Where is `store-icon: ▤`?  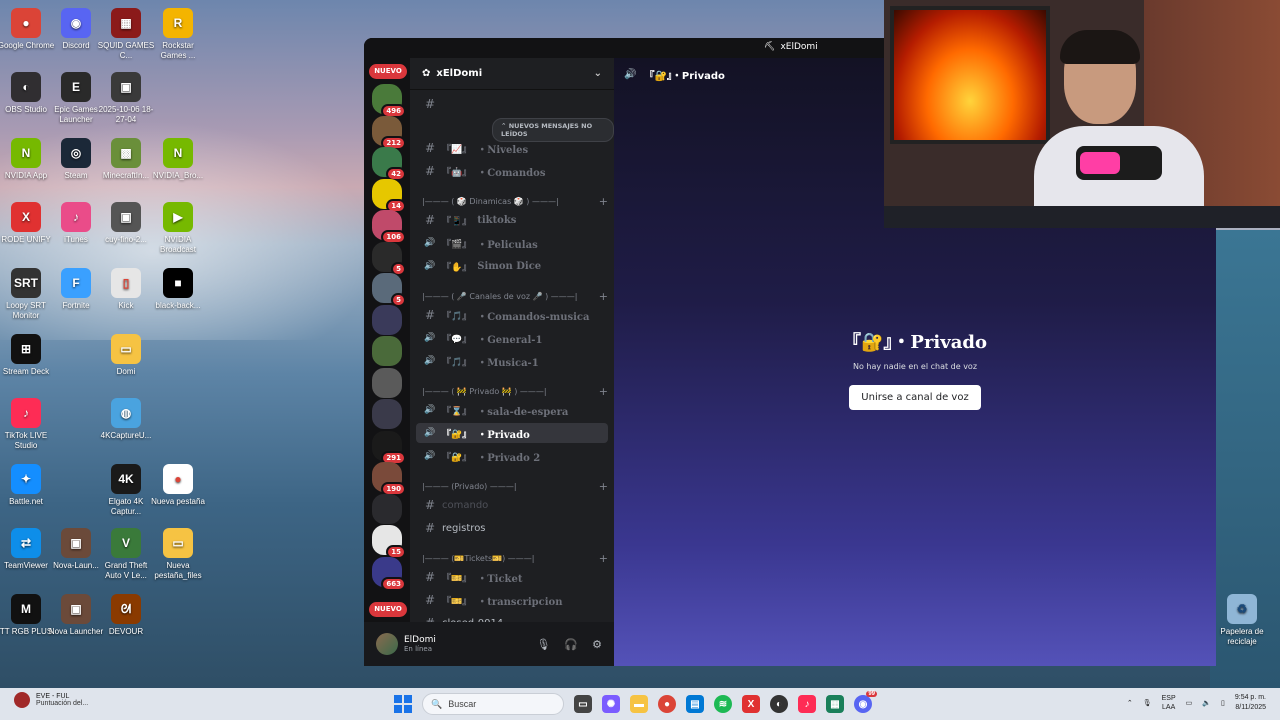
store-icon: ▤ is located at coordinates (695, 704).